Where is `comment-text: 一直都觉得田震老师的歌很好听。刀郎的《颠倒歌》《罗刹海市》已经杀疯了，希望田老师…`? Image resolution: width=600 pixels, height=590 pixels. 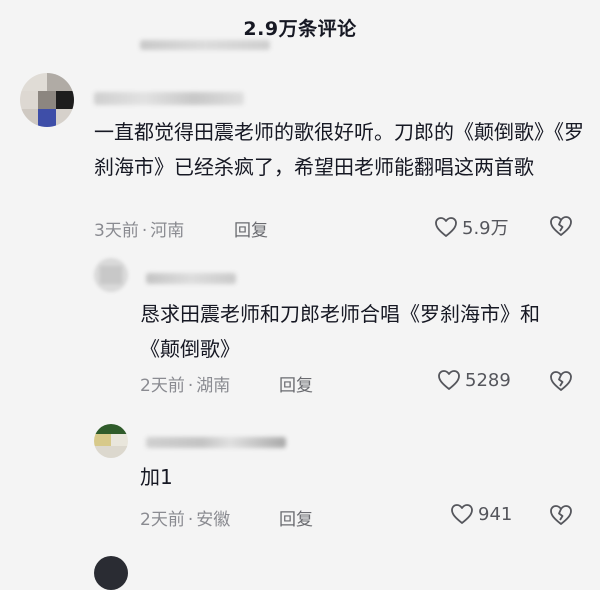 comment-text: 一直都觉得田震老师的歌很好听。刀郎的《颠倒歌》《罗刹海市》已经杀疯了，希望田老师… is located at coordinates (339, 149).